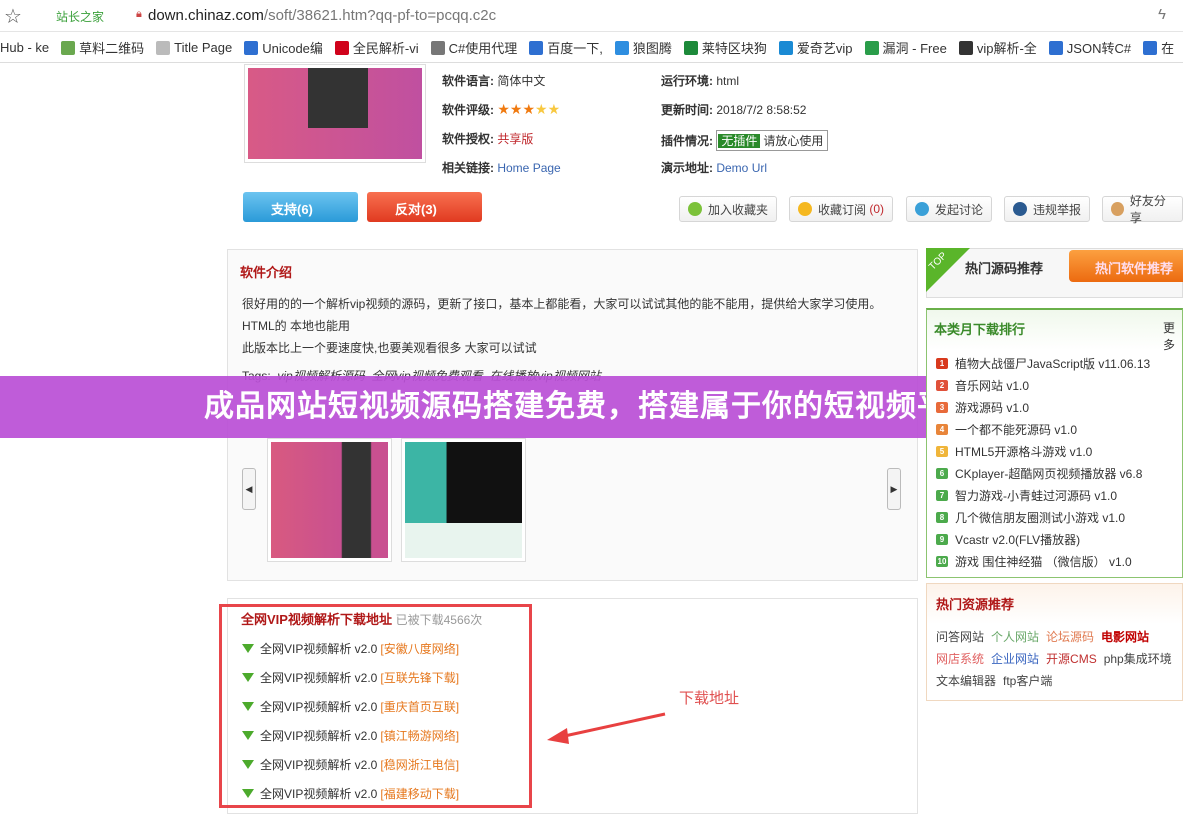 The width and height of the screenshot is (1183, 814). Describe the element at coordinates (982, 385) in the screenshot. I see `rank-item: 2 音乐网站 v1.0` at that location.